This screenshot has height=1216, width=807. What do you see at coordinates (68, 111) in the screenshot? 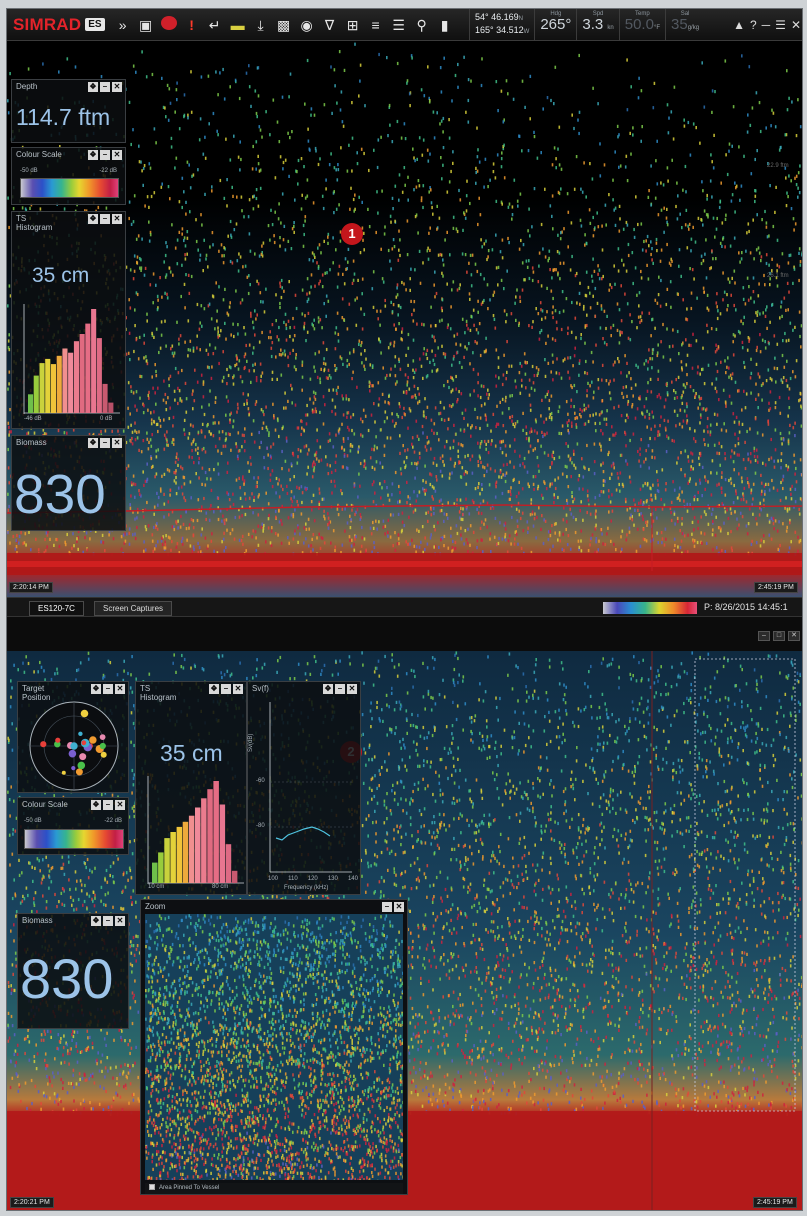
I see `depth-widget: Depth ❖ – ✕ 114.7 ftm` at bounding box center [68, 111].